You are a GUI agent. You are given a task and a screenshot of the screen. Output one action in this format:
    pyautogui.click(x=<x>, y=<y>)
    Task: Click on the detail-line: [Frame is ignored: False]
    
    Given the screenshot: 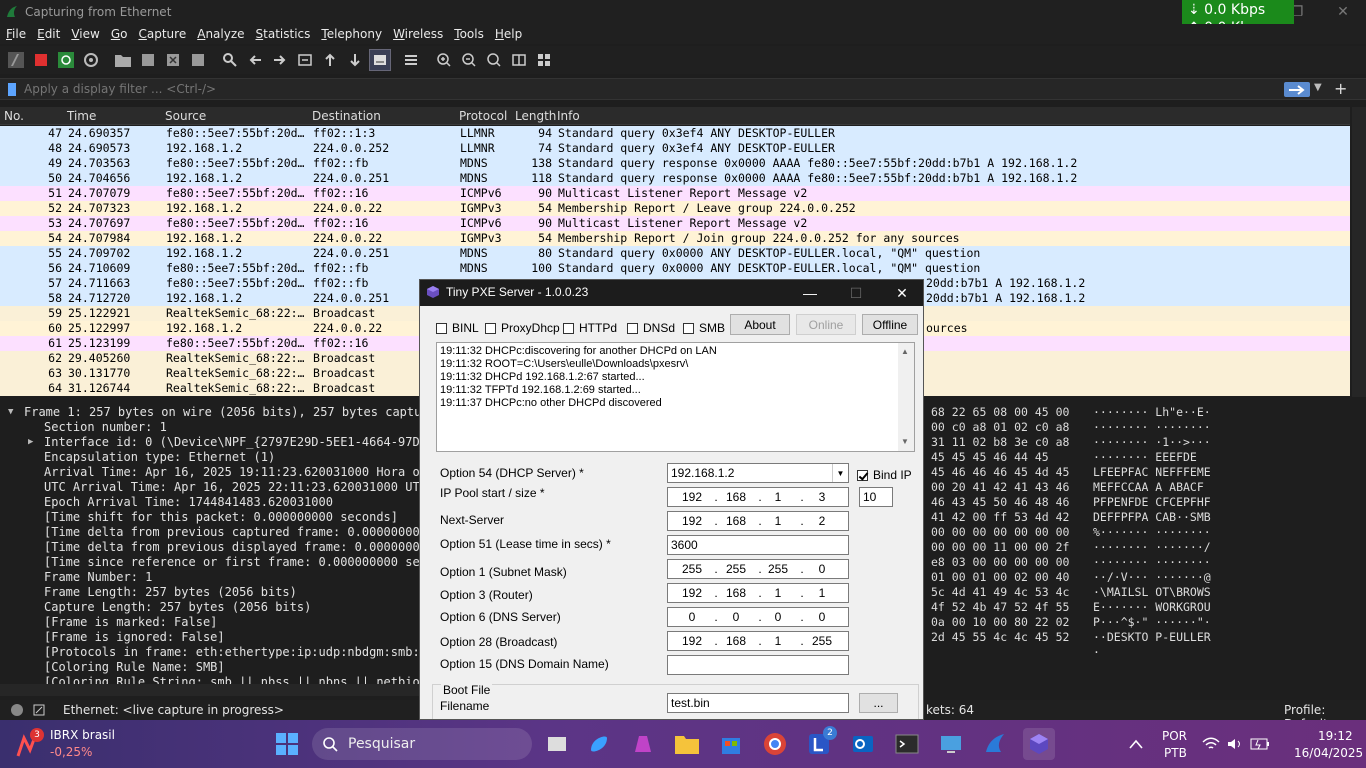 What is the action you would take?
    pyautogui.click(x=134, y=637)
    